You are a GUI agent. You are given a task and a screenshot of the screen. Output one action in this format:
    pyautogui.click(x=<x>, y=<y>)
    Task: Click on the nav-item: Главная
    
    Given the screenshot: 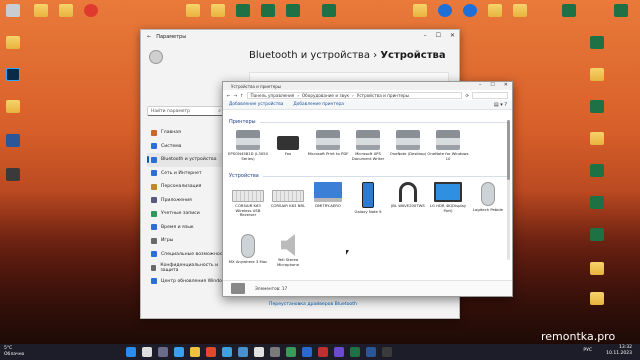 What is the action you would take?
    pyautogui.click(x=188, y=133)
    